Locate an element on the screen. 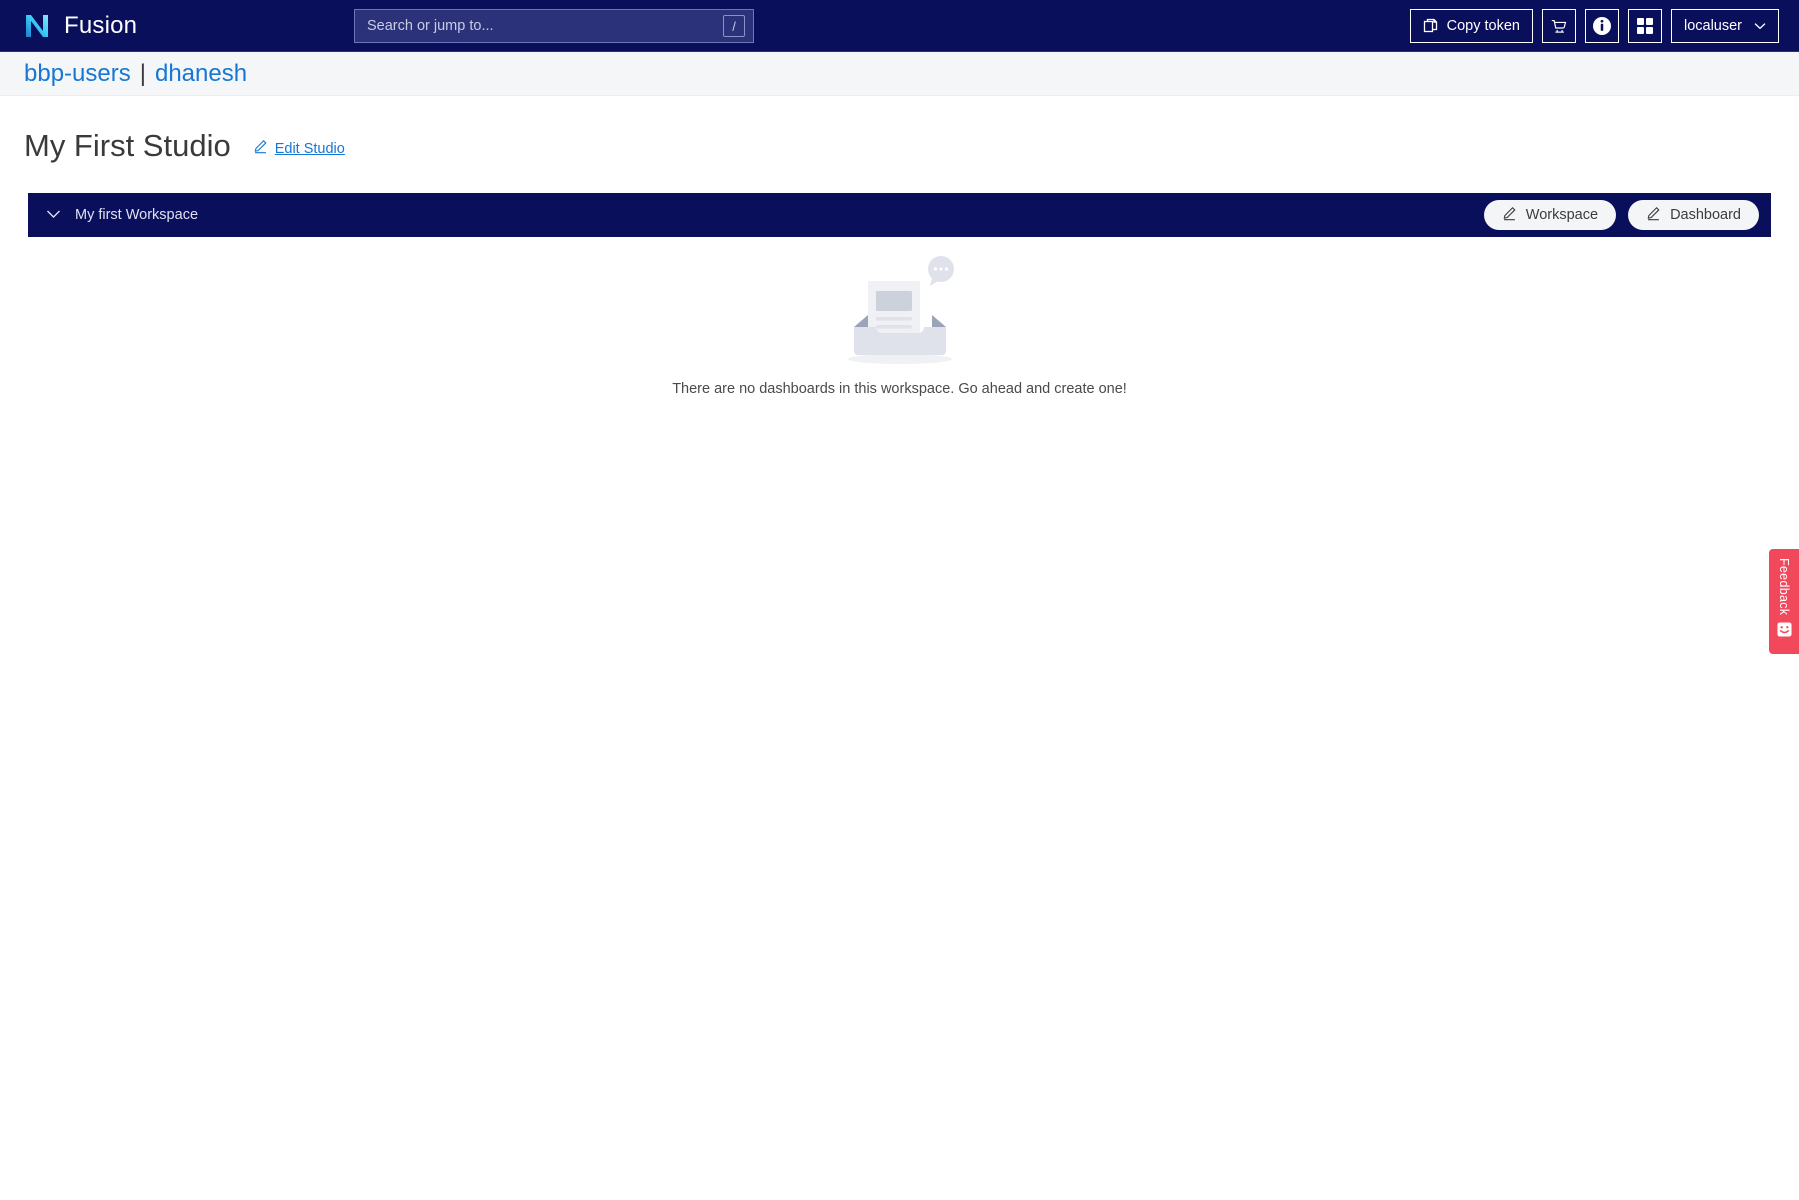 This screenshot has height=1200, width=1799. info-button is located at coordinates (1601, 26).